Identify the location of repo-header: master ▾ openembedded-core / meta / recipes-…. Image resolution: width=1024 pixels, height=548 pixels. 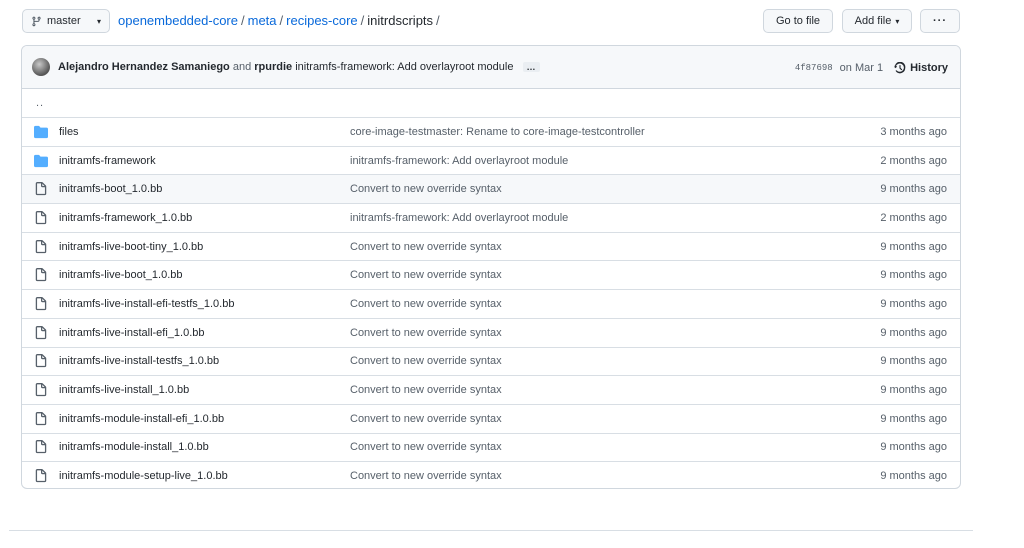
(491, 21).